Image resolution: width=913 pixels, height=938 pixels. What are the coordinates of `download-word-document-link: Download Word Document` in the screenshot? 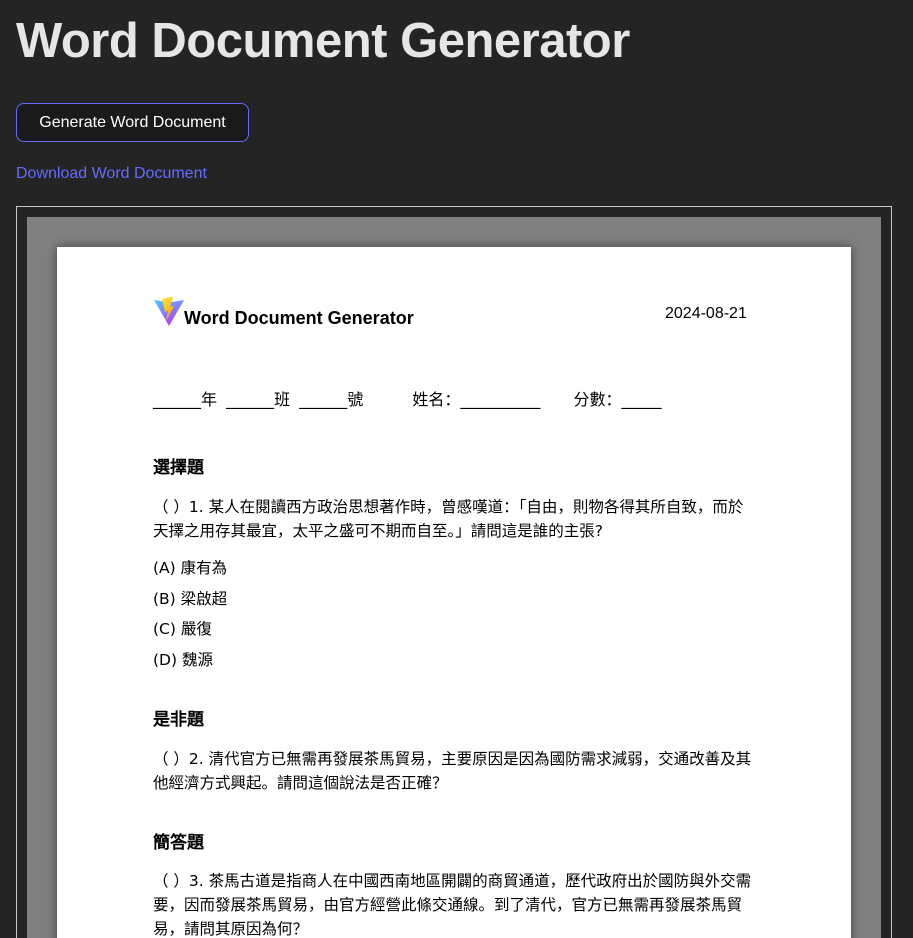 It's located at (111, 174).